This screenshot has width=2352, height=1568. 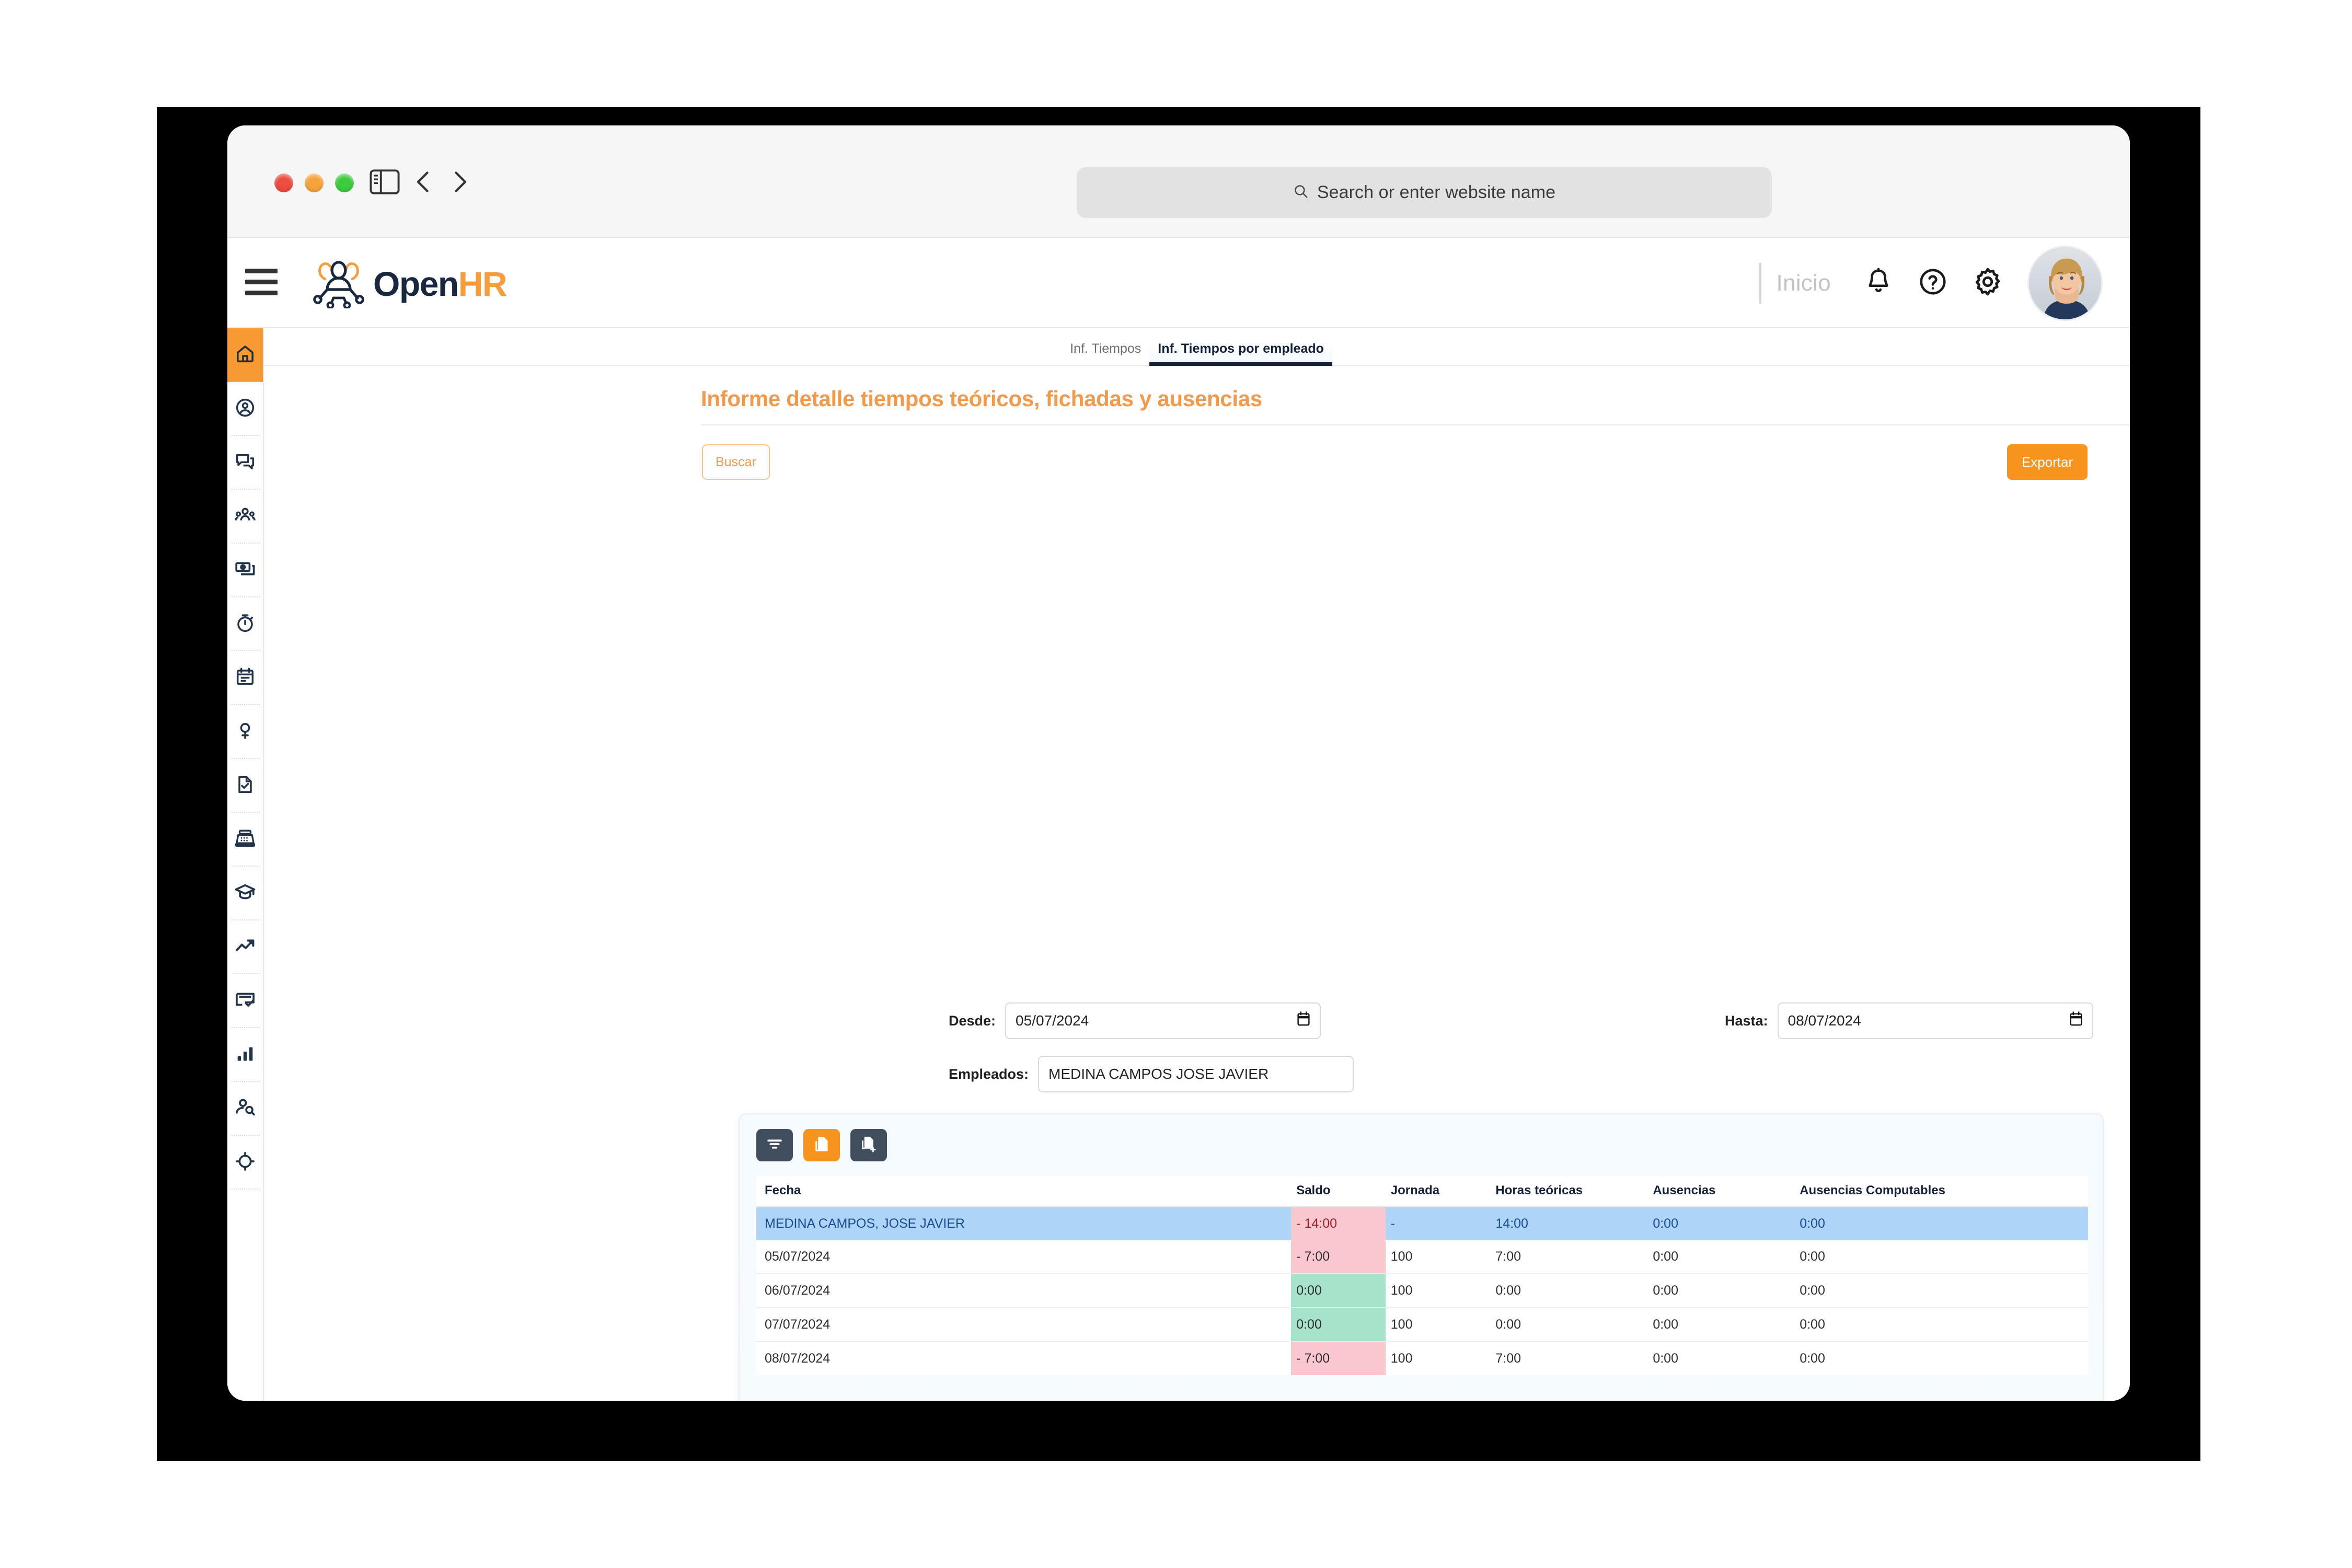 I want to click on cash-register-icon, so click(x=245, y=839).